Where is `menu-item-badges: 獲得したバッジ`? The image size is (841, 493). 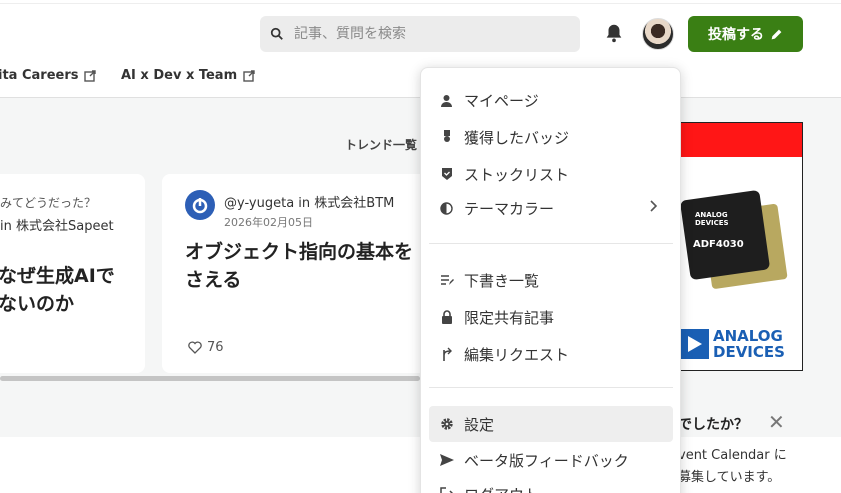 menu-item-badges: 獲得したバッジ is located at coordinates (551, 137).